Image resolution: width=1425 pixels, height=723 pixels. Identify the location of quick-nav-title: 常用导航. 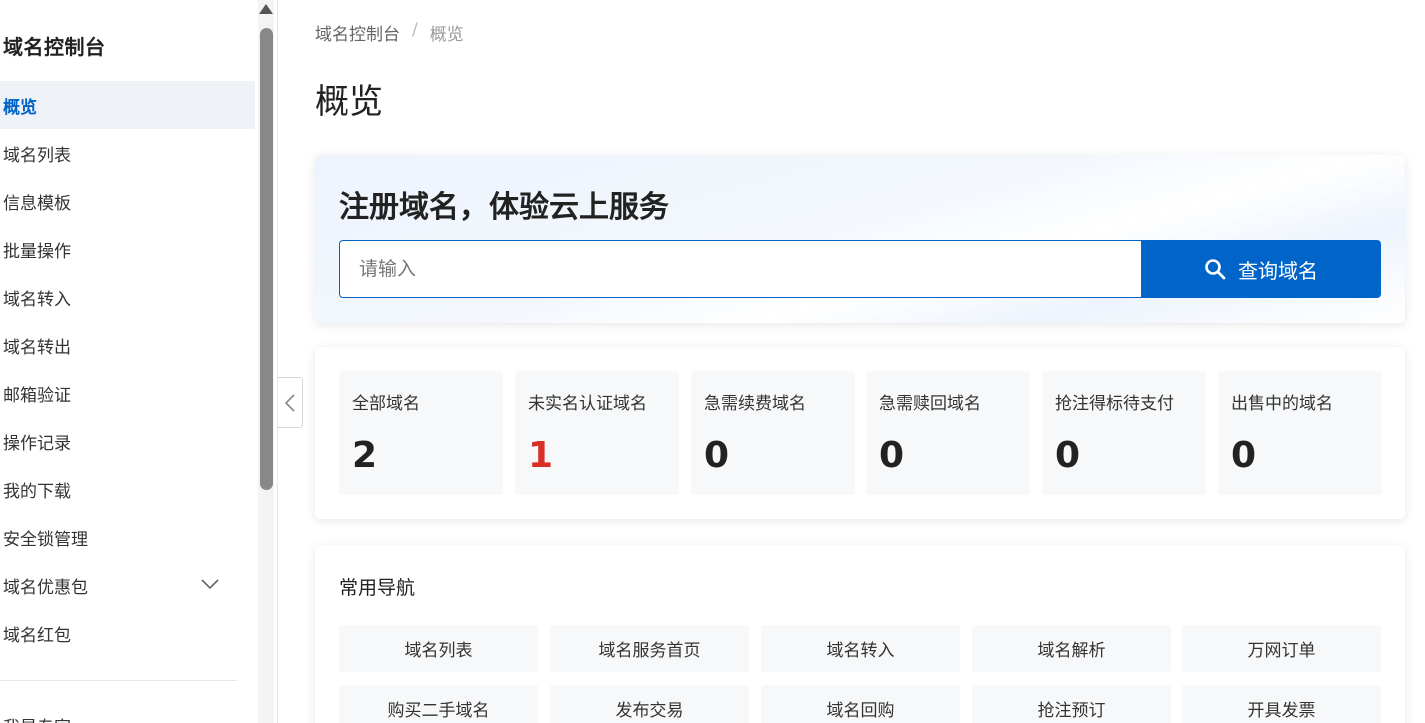
(377, 588).